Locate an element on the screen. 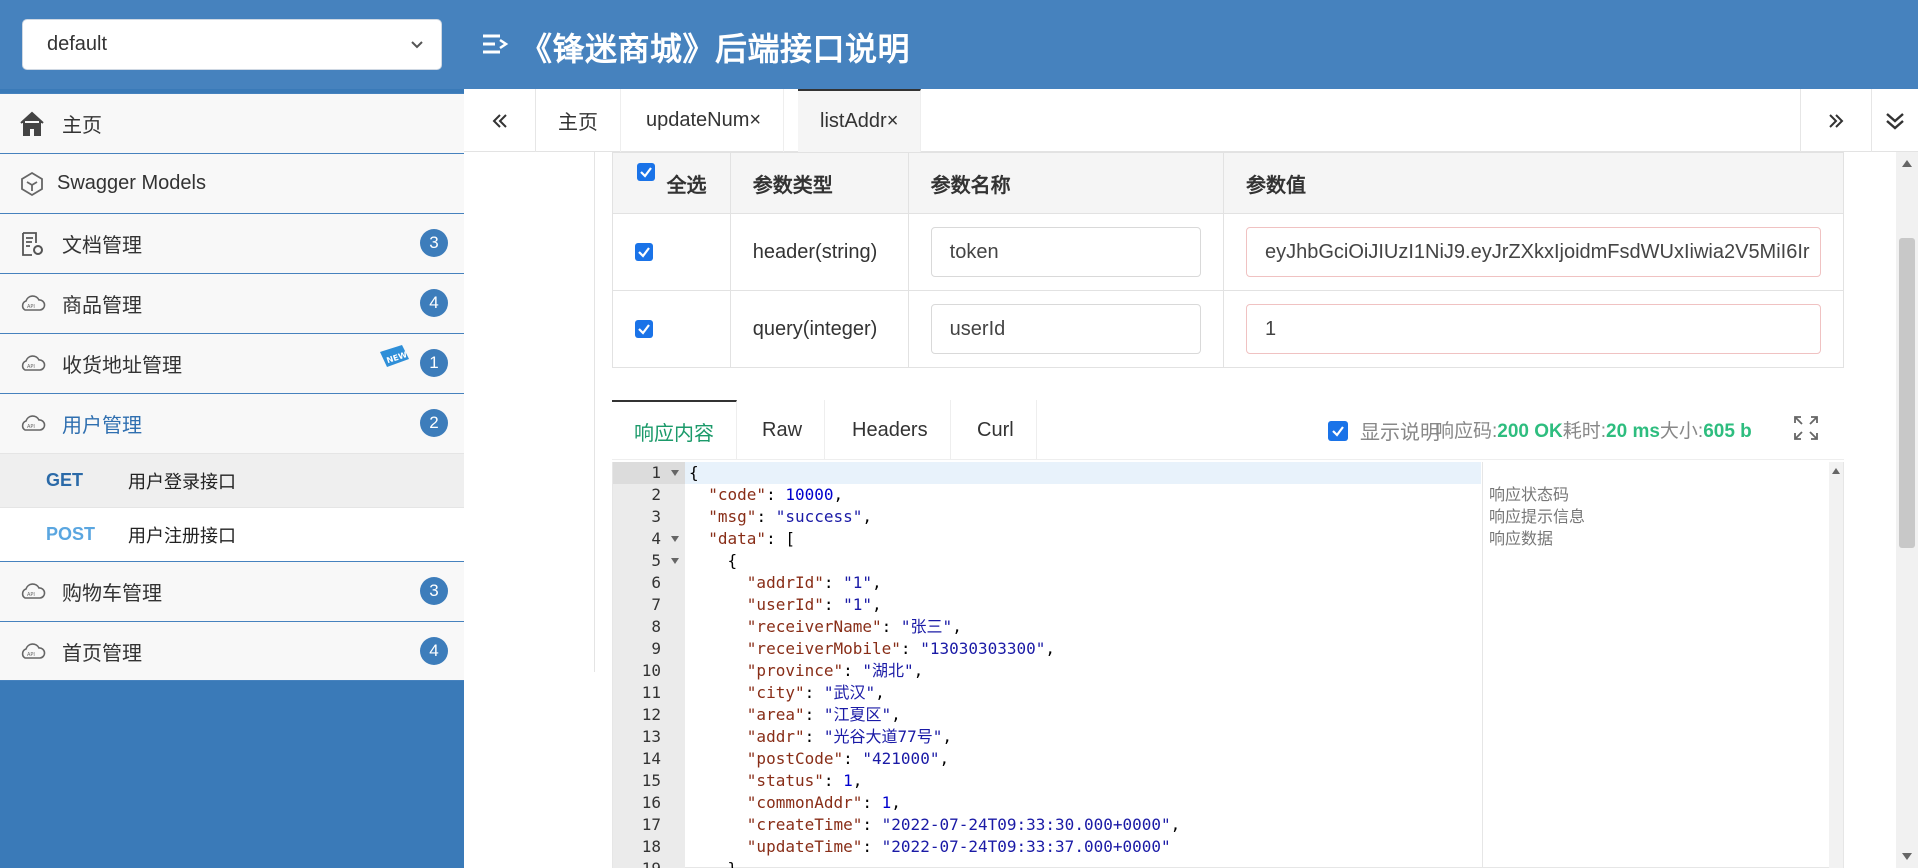 The width and height of the screenshot is (1918, 868). tab-headers: Headers is located at coordinates (890, 430).